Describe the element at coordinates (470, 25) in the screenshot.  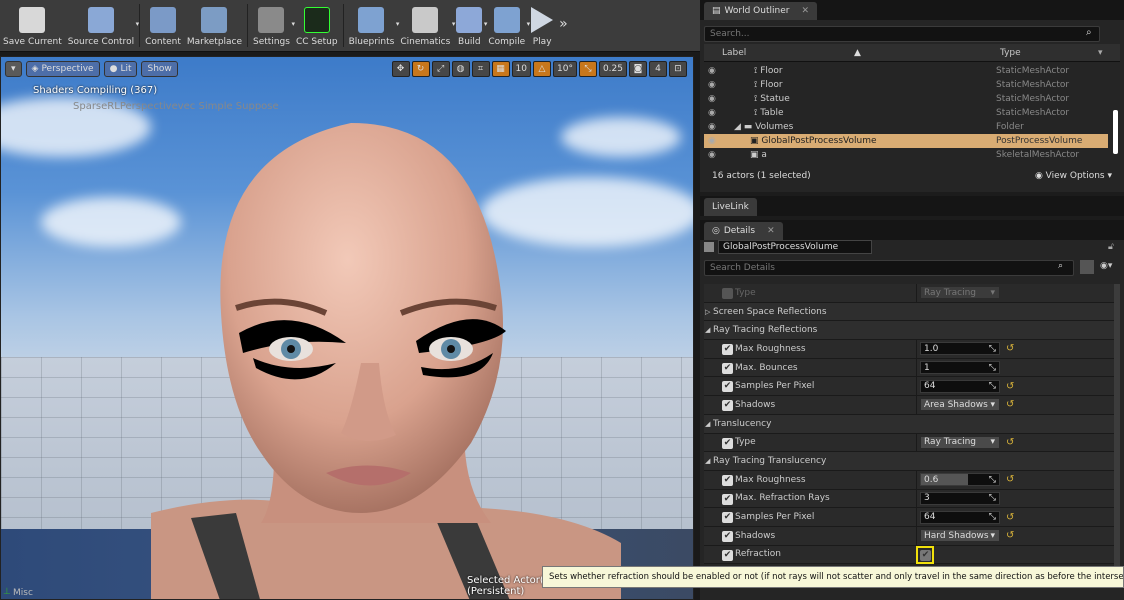
I see `build-button: Build ▾` at that location.